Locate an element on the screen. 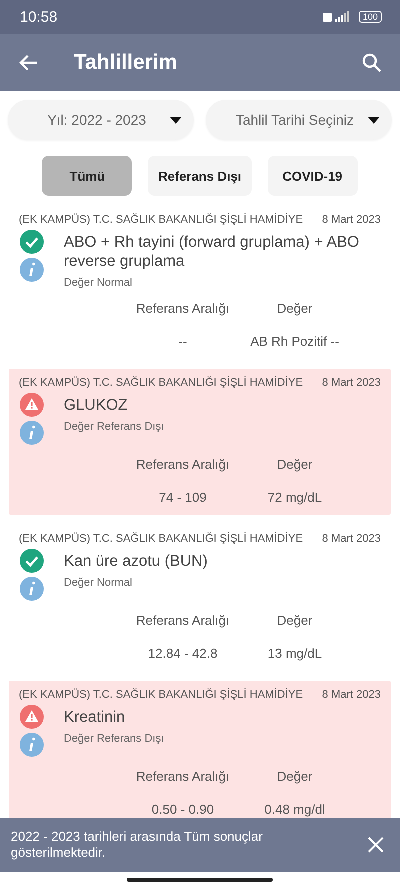 This screenshot has width=400, height=888. reference-range: 0.50 - 0.90 is located at coordinates (183, 809).